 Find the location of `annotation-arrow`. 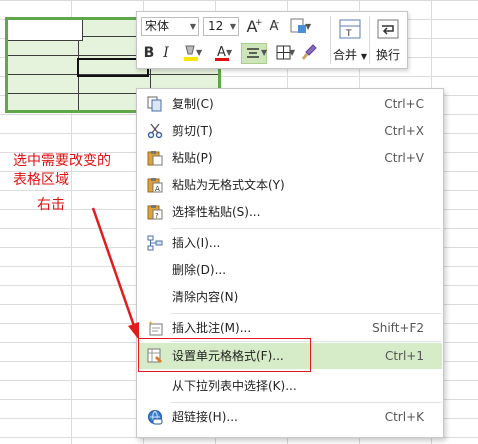

annotation-arrow is located at coordinates (115, 273).